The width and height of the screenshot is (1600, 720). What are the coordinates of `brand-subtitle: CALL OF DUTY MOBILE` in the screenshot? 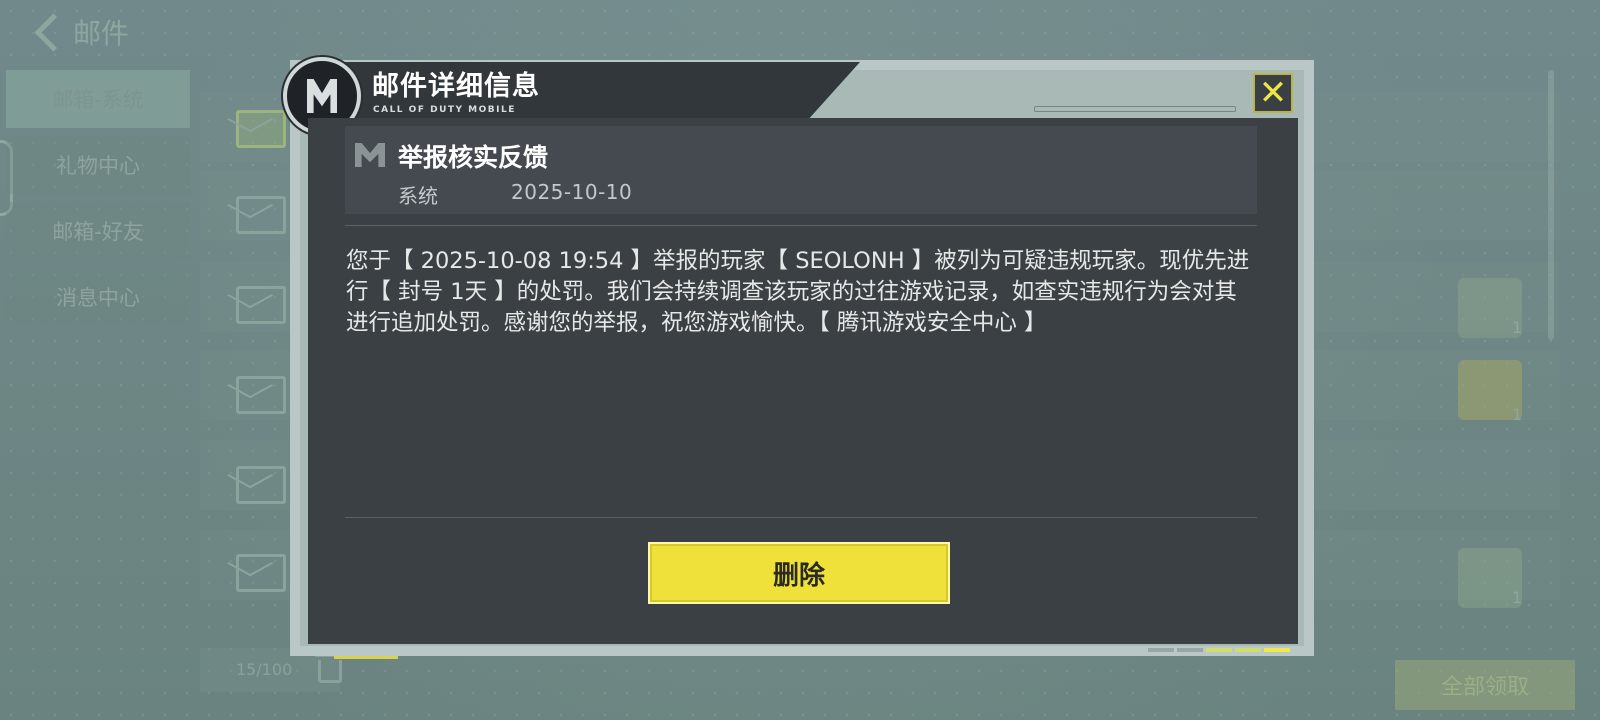 It's located at (444, 110).